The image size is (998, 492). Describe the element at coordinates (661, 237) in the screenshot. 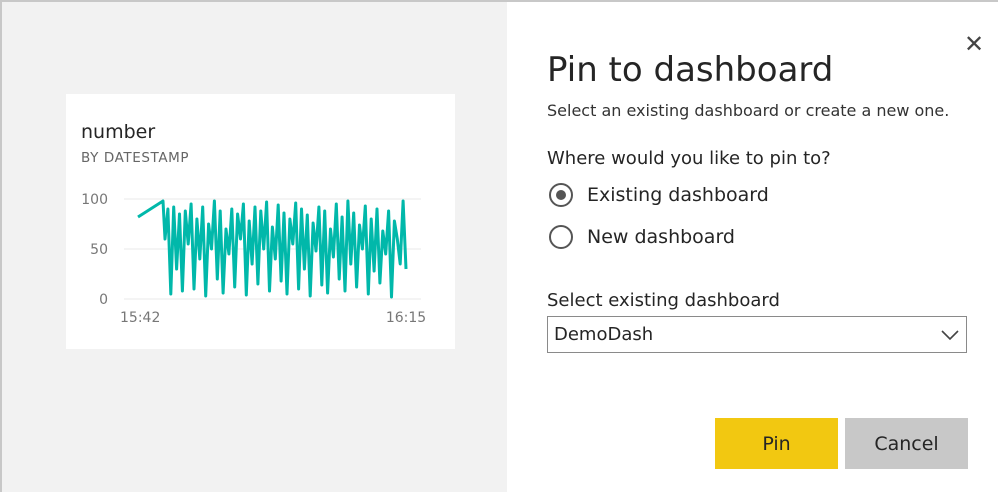

I see `option-label: New dashboard` at that location.